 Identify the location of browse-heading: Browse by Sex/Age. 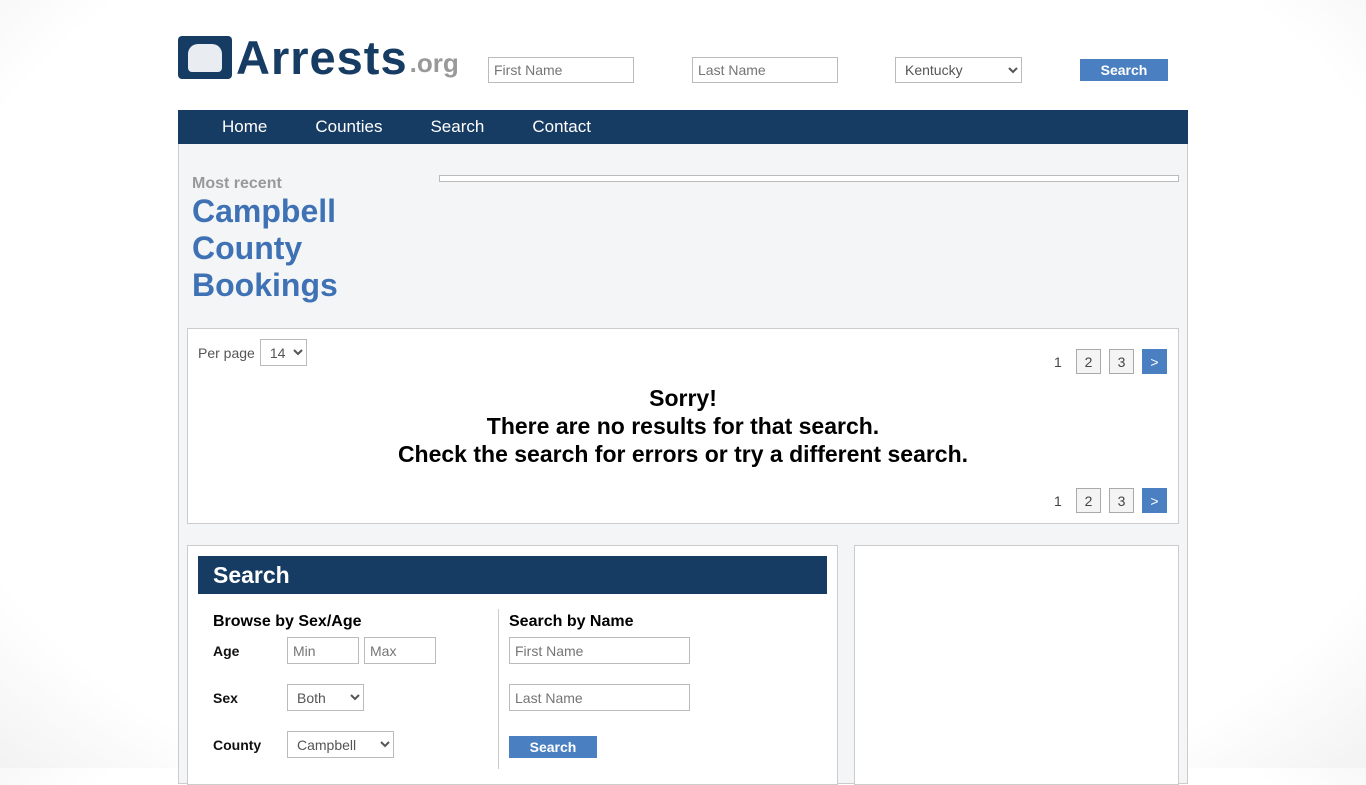
(287, 621).